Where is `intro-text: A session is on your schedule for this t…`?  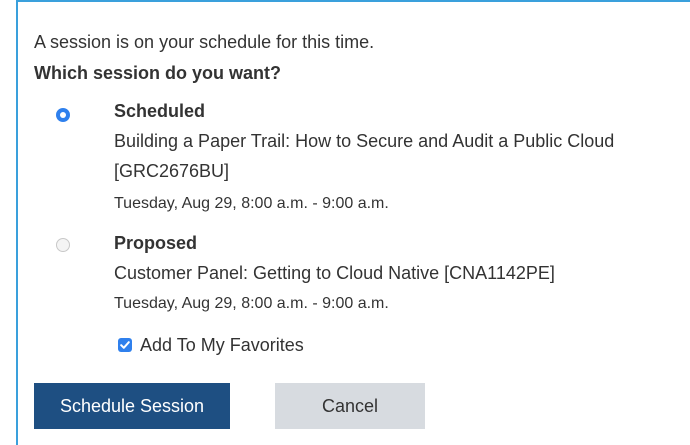
intro-text: A session is on your schedule for this t… is located at coordinates (204, 42).